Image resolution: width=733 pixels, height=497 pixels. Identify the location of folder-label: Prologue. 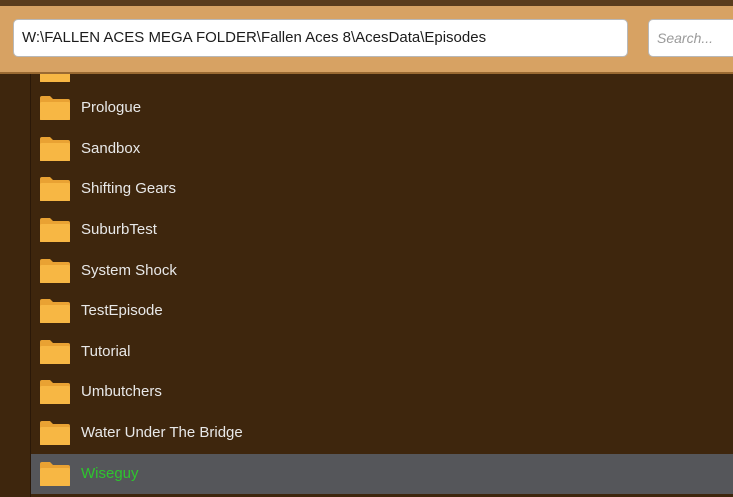
(111, 107).